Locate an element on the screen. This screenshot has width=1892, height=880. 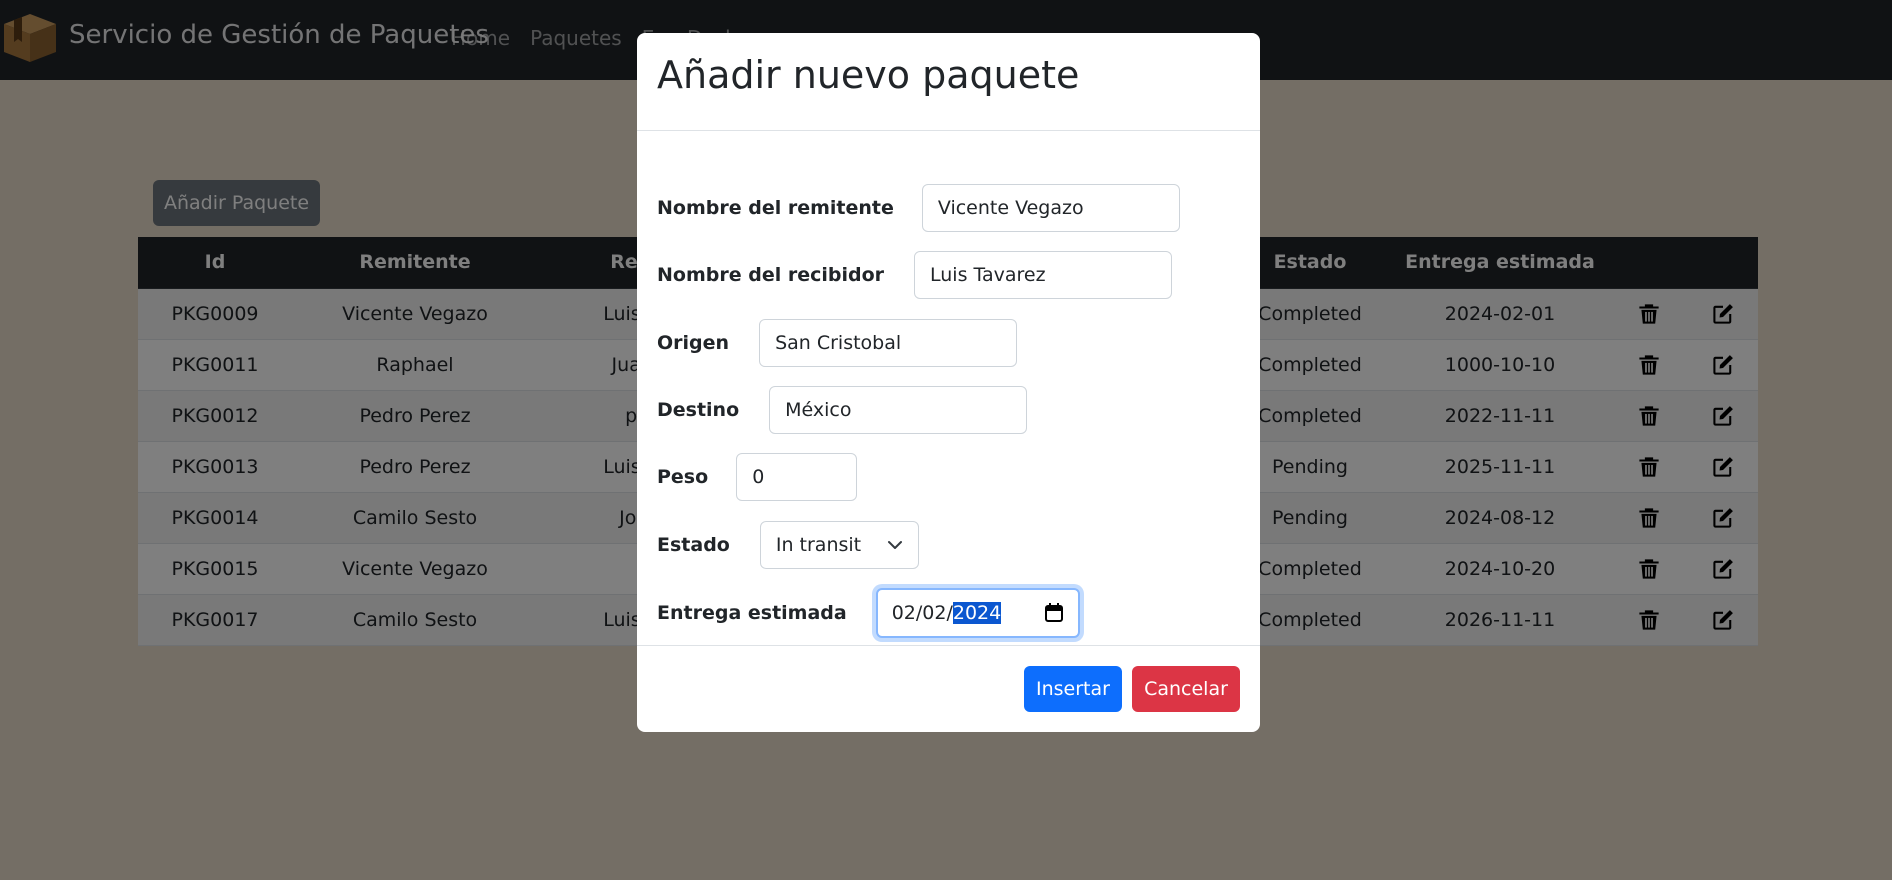
form-row-estado: Estado In transit is located at coordinates (788, 545).